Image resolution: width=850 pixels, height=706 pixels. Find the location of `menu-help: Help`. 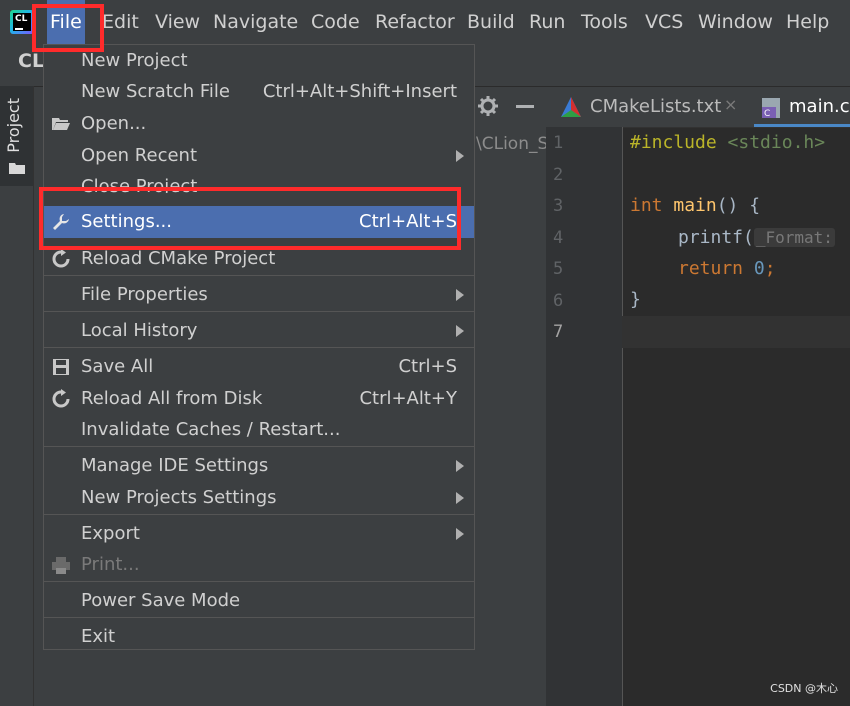

menu-help: Help is located at coordinates (807, 22).